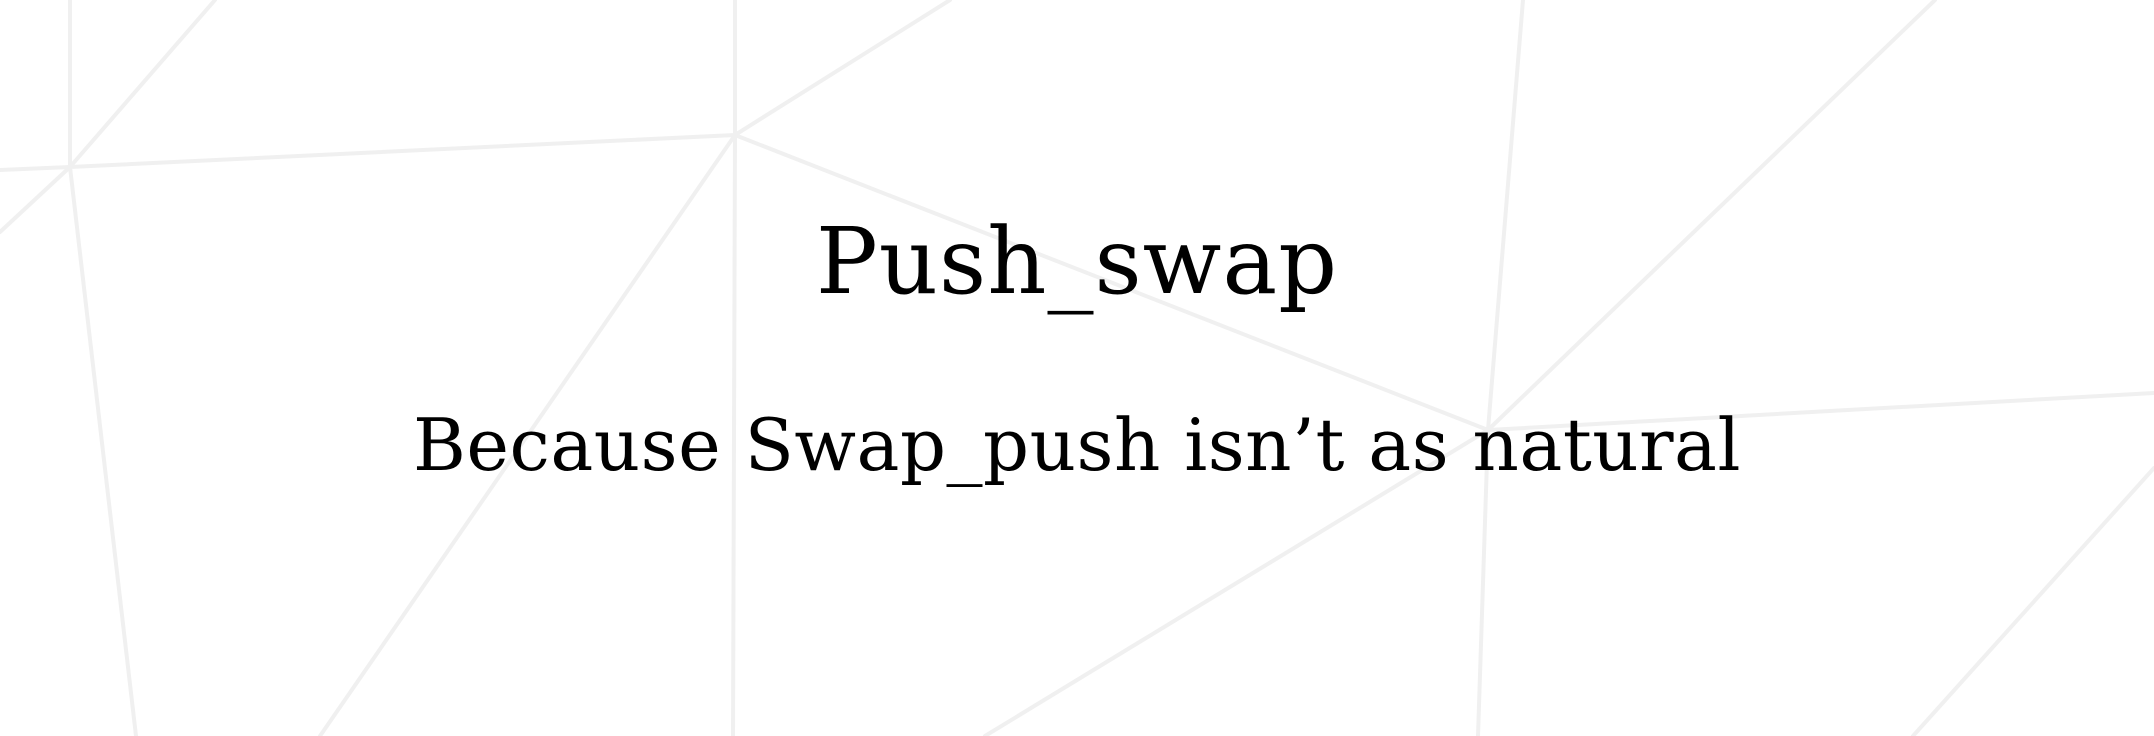  Describe the element at coordinates (1077, 261) in the screenshot. I see `page-title: Push_swap` at that location.